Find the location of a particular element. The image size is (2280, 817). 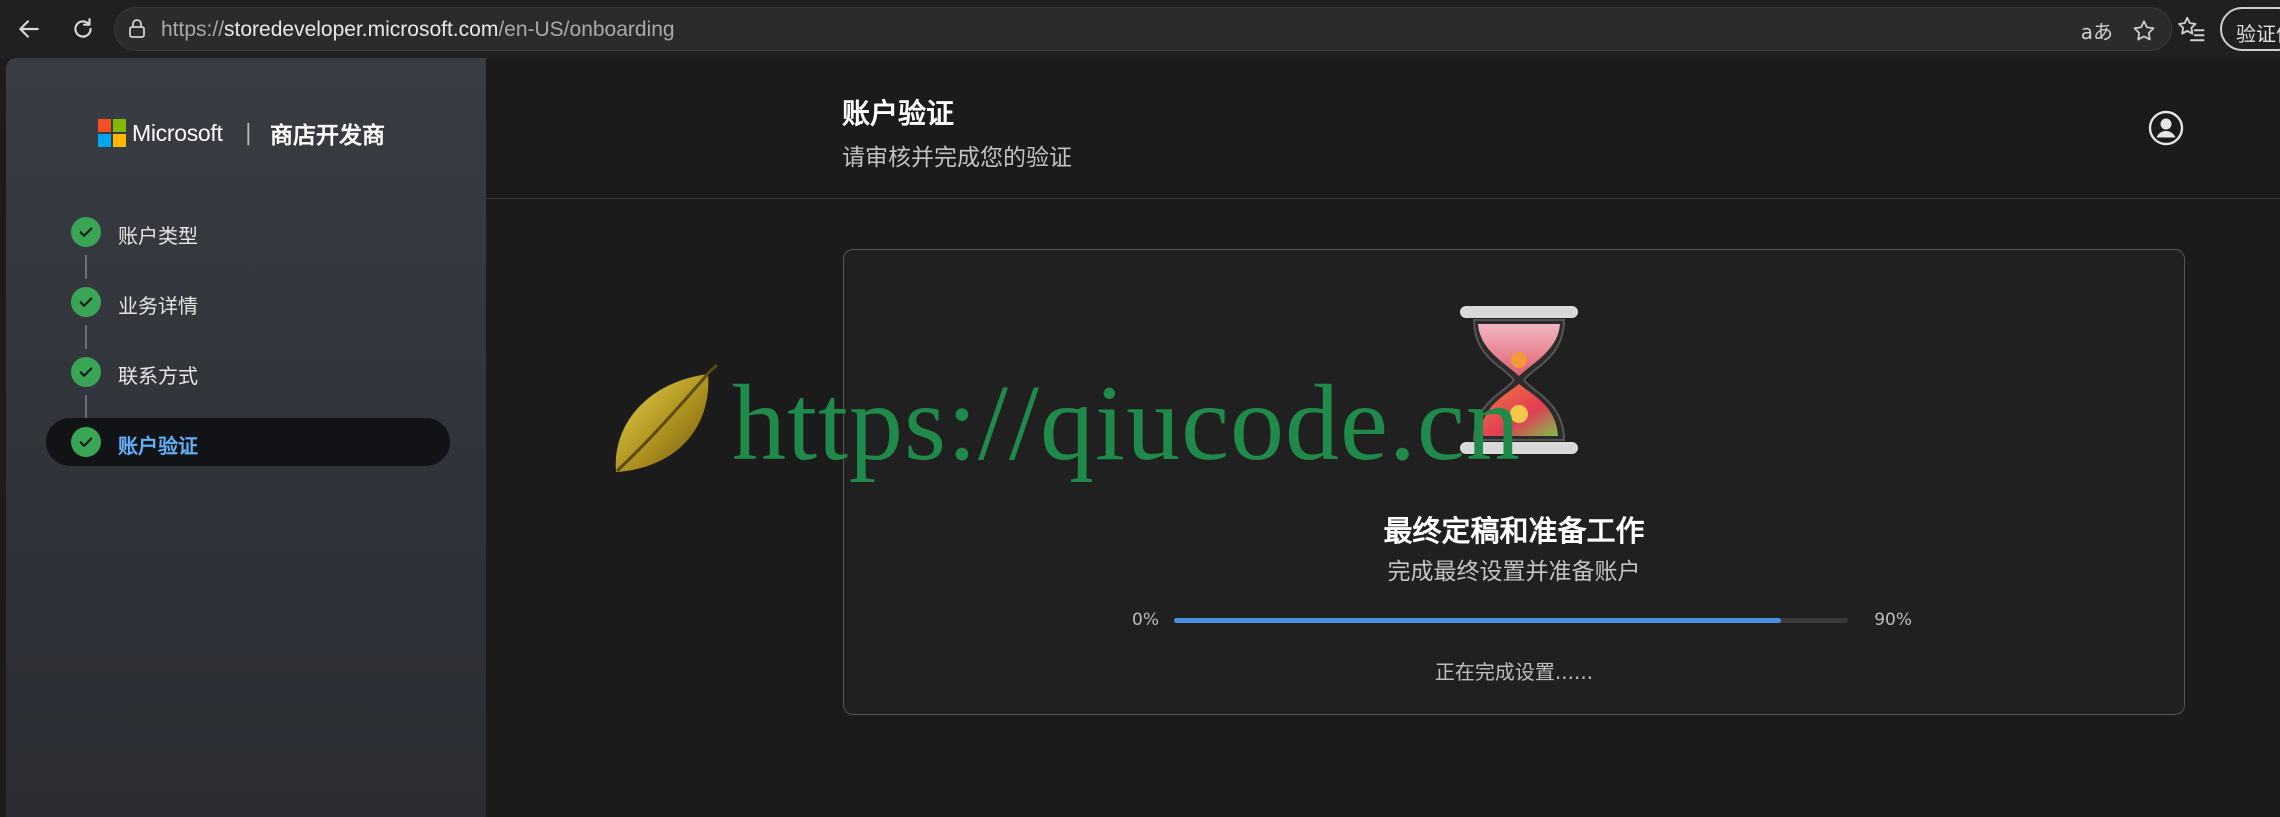

progress-bar: 0% 90% is located at coordinates (1522, 620).